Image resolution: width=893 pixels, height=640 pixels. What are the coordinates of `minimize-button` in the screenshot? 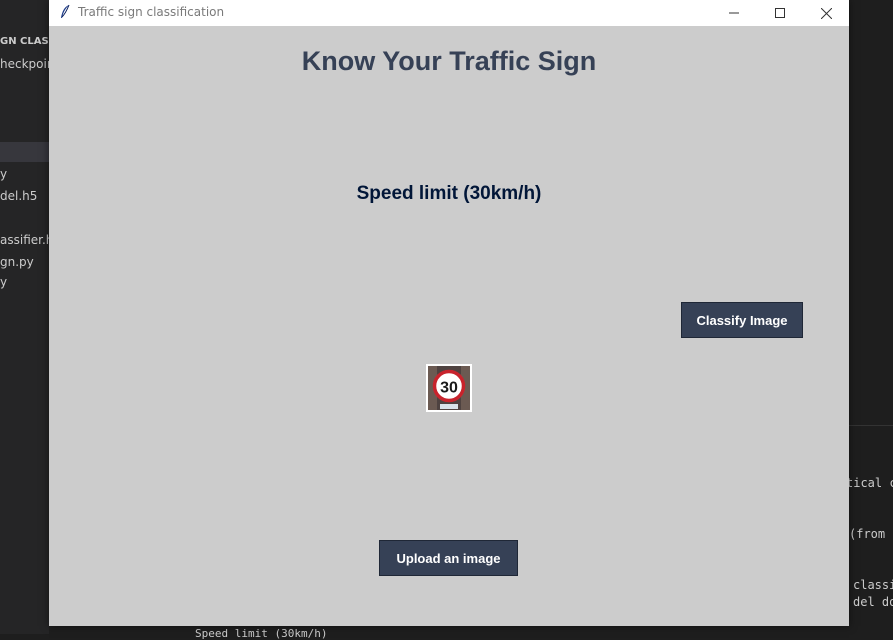 It's located at (734, 13).